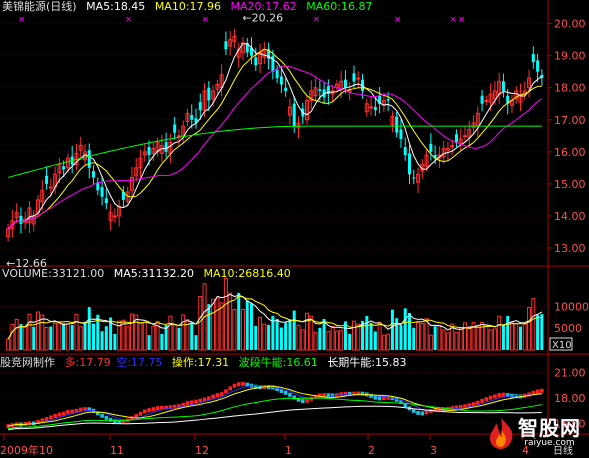  Describe the element at coordinates (570, 24) in the screenshot. I see `price-tick-label: 20.00` at that location.